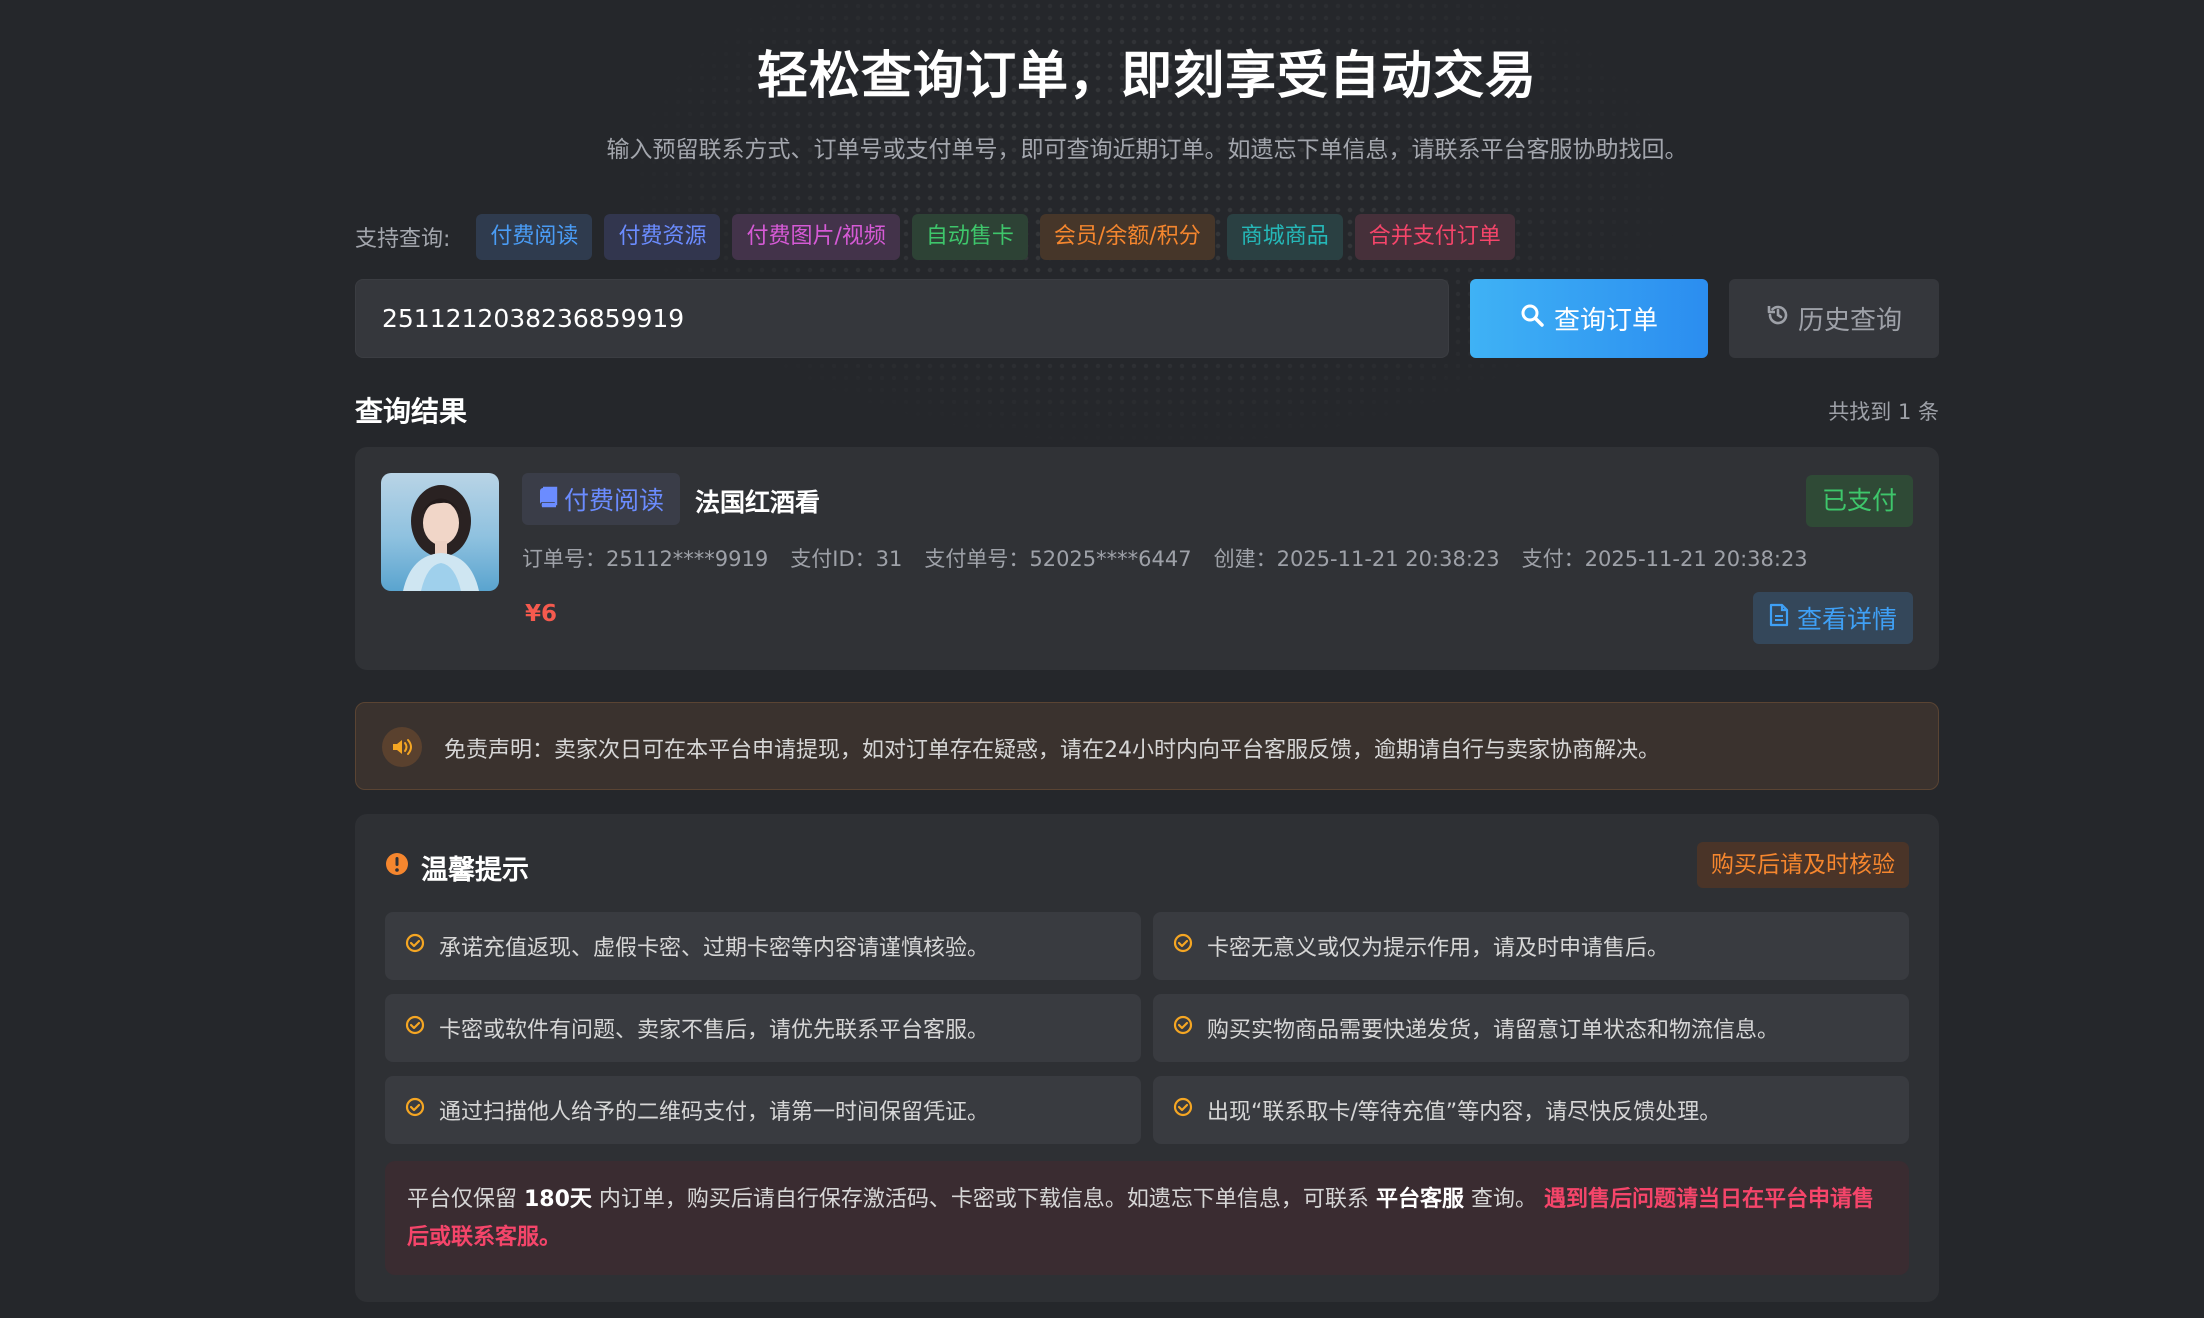 The height and width of the screenshot is (1318, 2204). What do you see at coordinates (1127, 237) in the screenshot?
I see `support-tag: 会员/余额/积分` at bounding box center [1127, 237].